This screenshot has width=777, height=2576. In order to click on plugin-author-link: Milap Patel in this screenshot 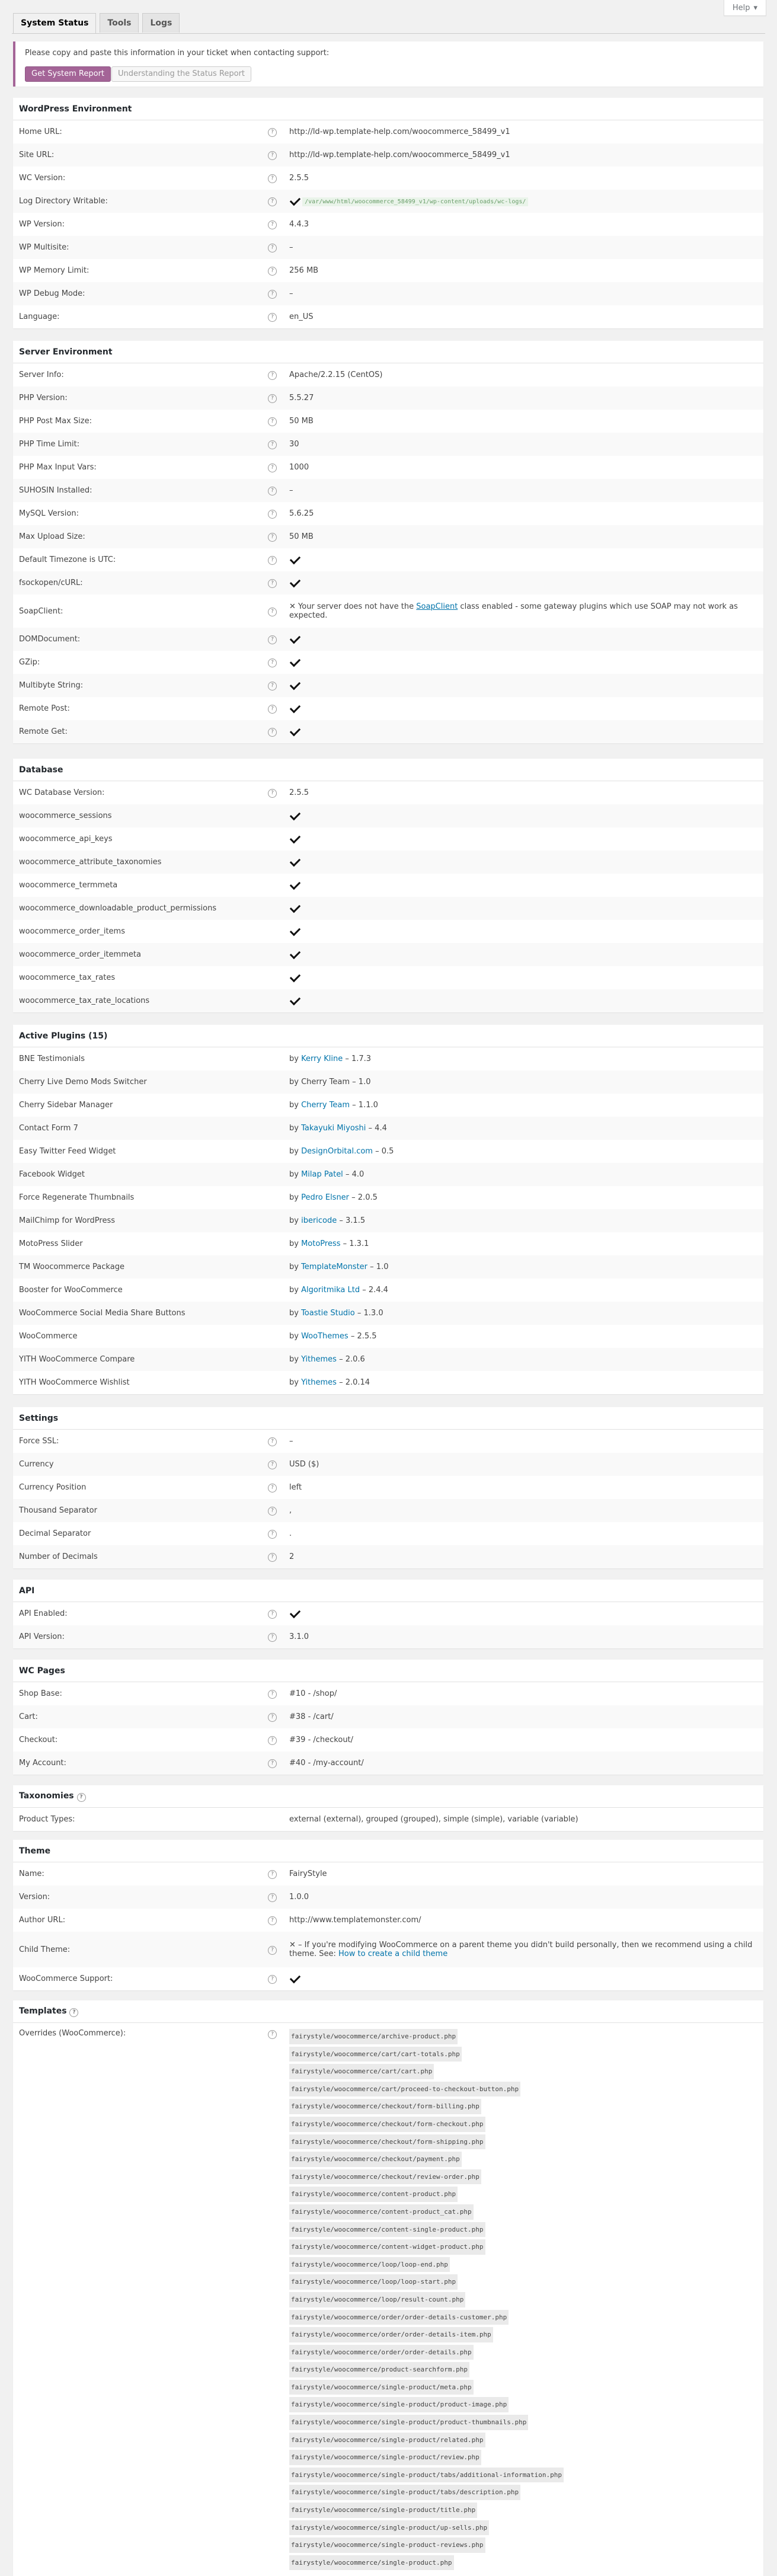, I will do `click(322, 1174)`.